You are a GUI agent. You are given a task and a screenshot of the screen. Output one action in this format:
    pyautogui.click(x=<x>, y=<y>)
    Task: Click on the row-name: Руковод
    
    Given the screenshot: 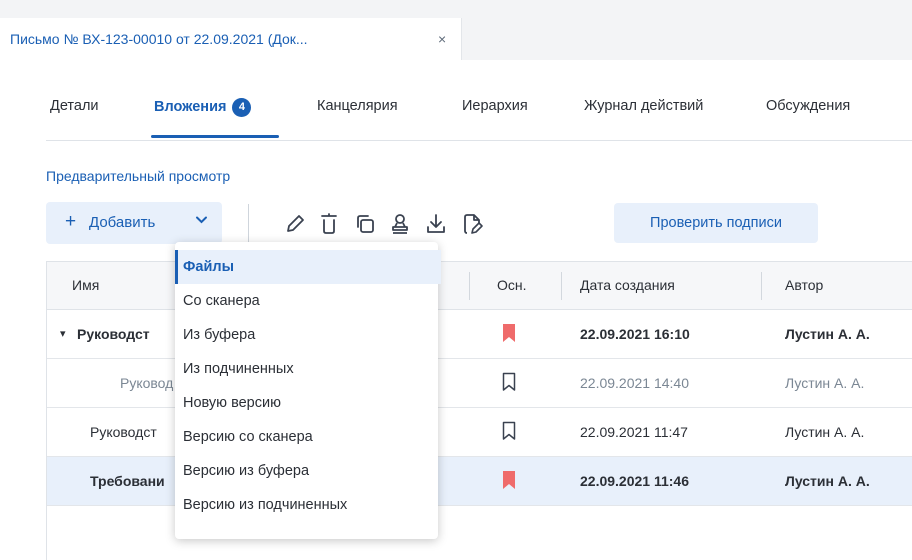 What is the action you would take?
    pyautogui.click(x=147, y=383)
    